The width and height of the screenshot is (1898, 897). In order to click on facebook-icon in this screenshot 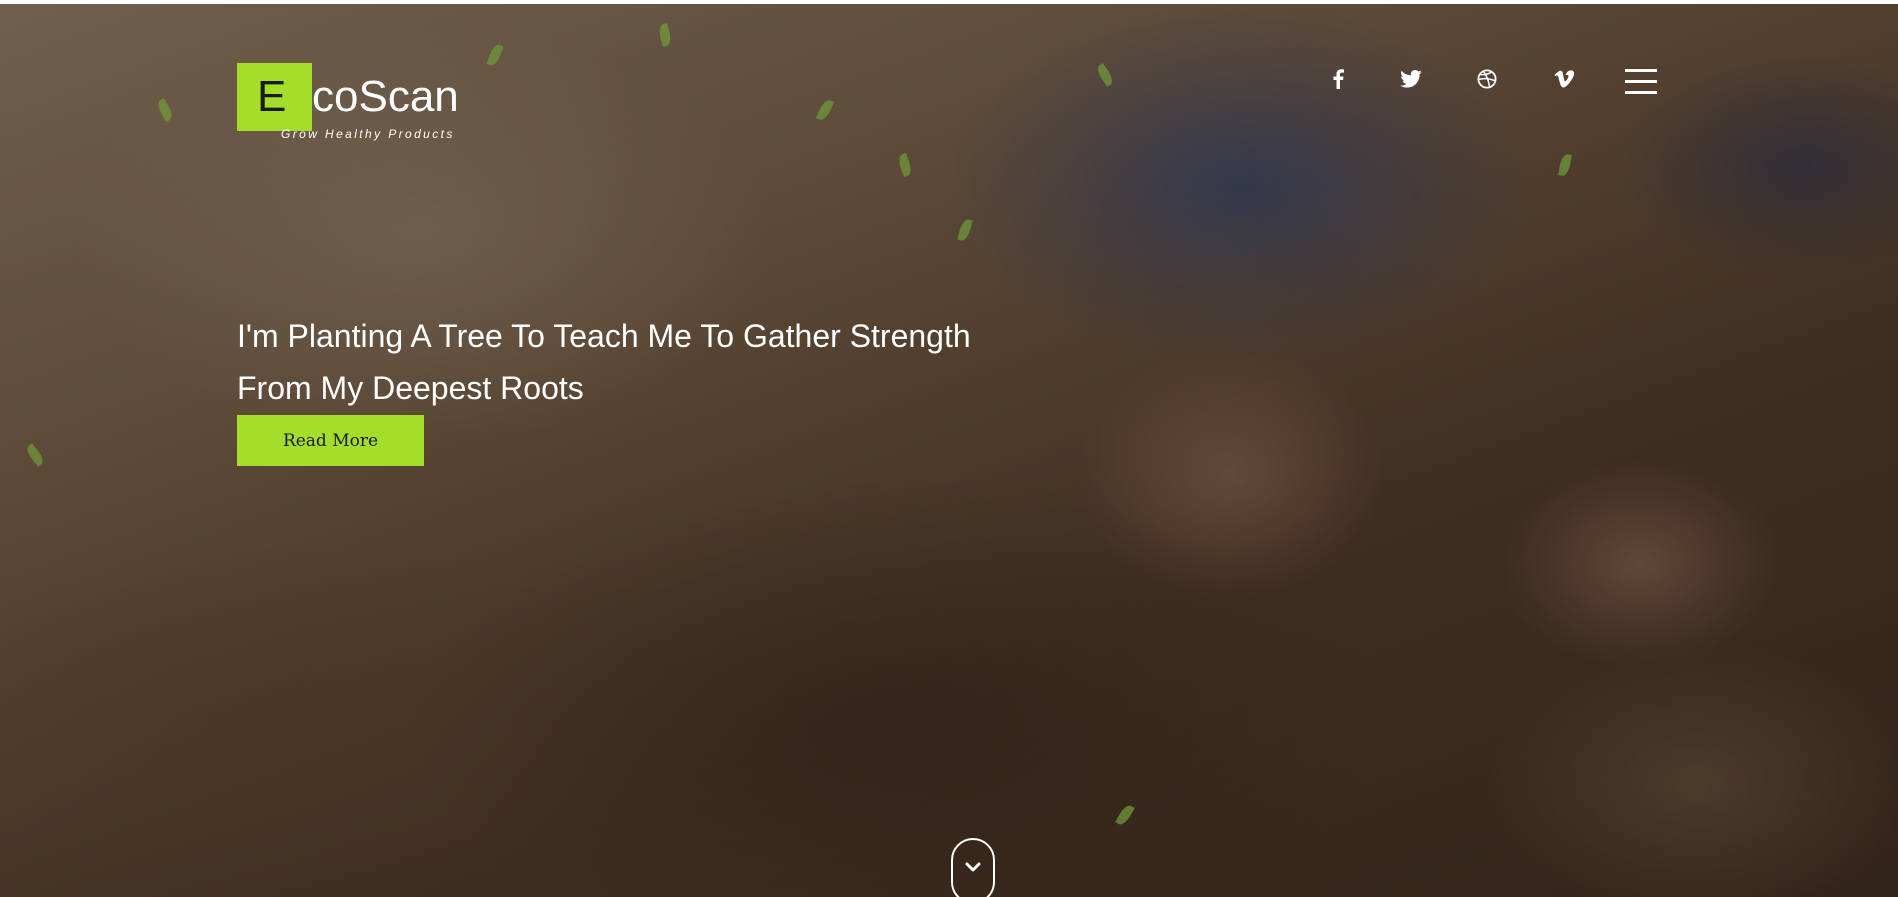, I will do `click(1338, 79)`.